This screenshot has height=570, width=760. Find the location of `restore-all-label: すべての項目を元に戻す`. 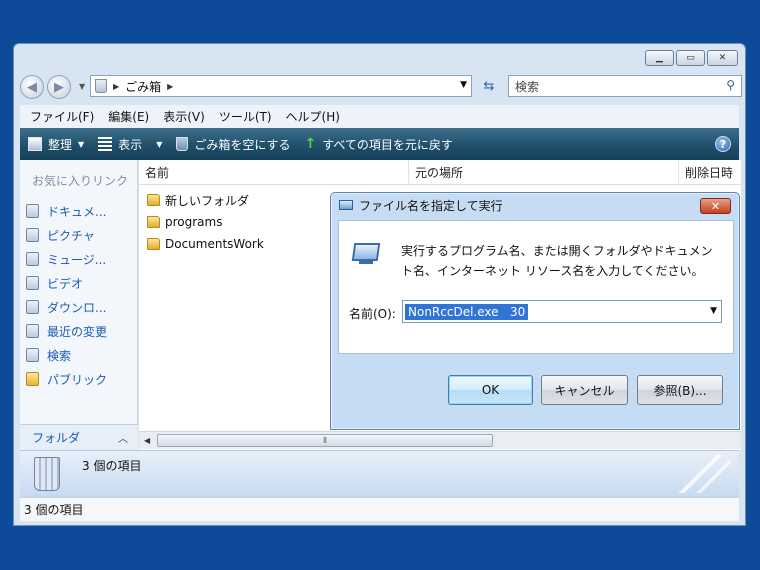

restore-all-label: すべての項目を元に戻す is located at coordinates (387, 144).